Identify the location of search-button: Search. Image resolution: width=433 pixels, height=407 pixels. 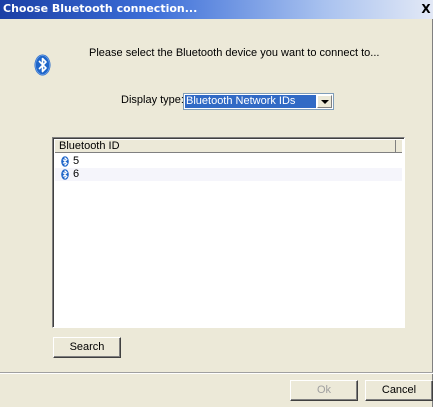
(87, 347).